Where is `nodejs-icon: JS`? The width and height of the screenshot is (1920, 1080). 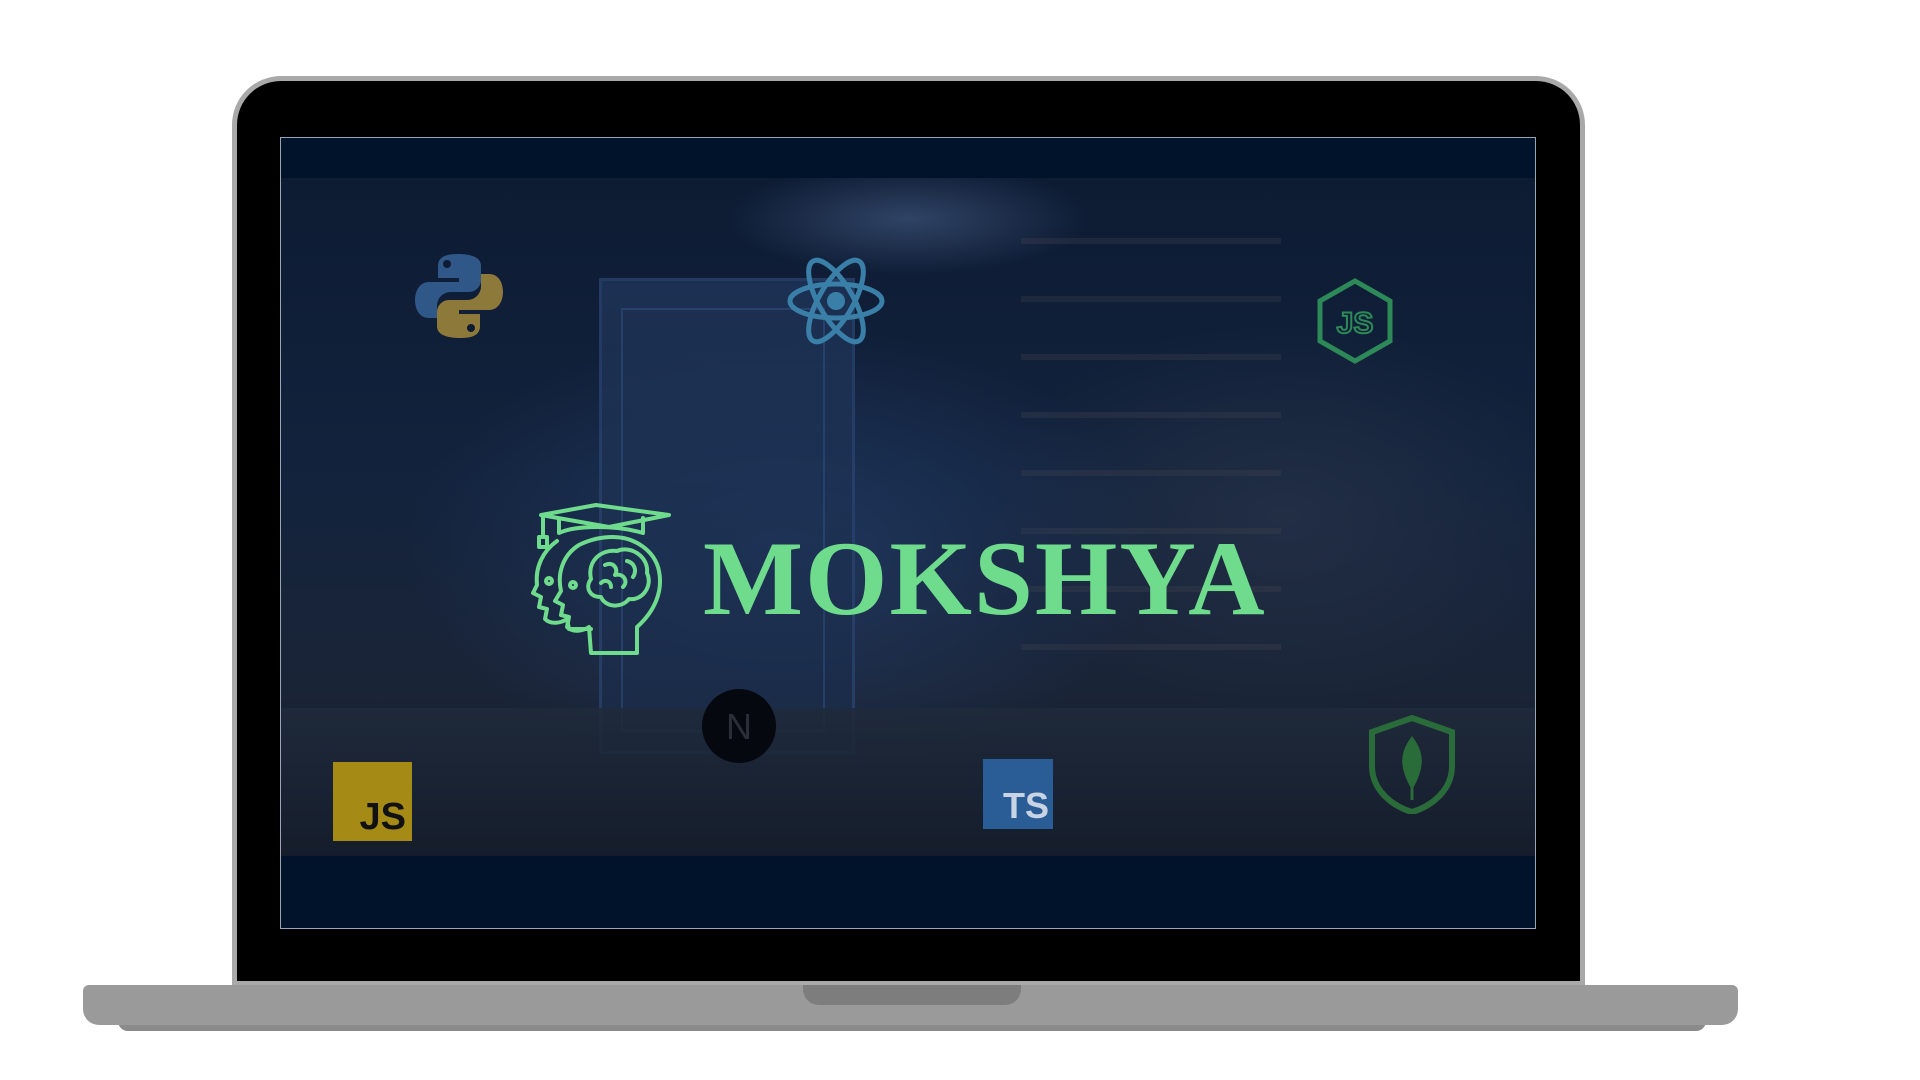
nodejs-icon: JS is located at coordinates (1355, 321).